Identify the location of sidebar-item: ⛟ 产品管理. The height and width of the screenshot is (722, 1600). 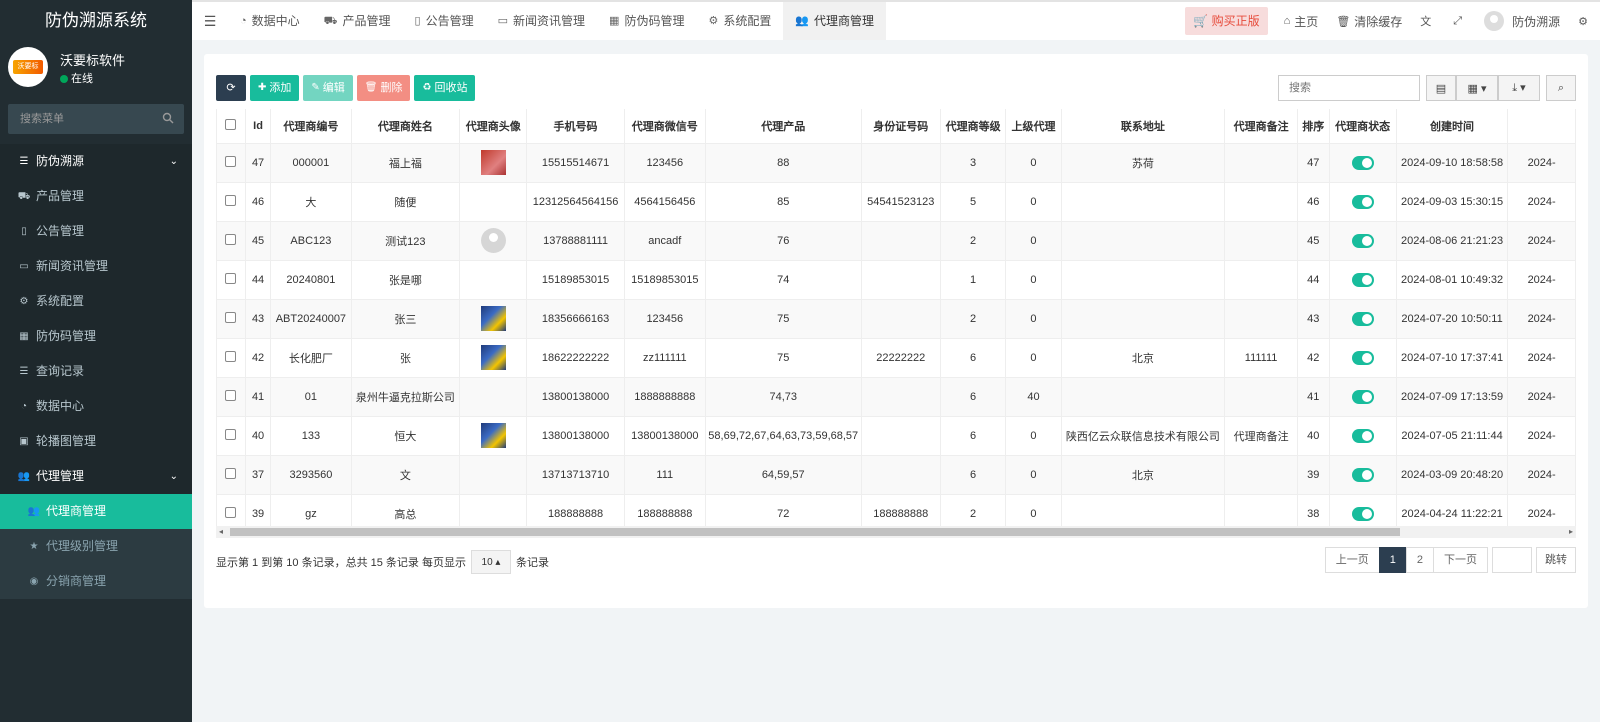
(96, 196).